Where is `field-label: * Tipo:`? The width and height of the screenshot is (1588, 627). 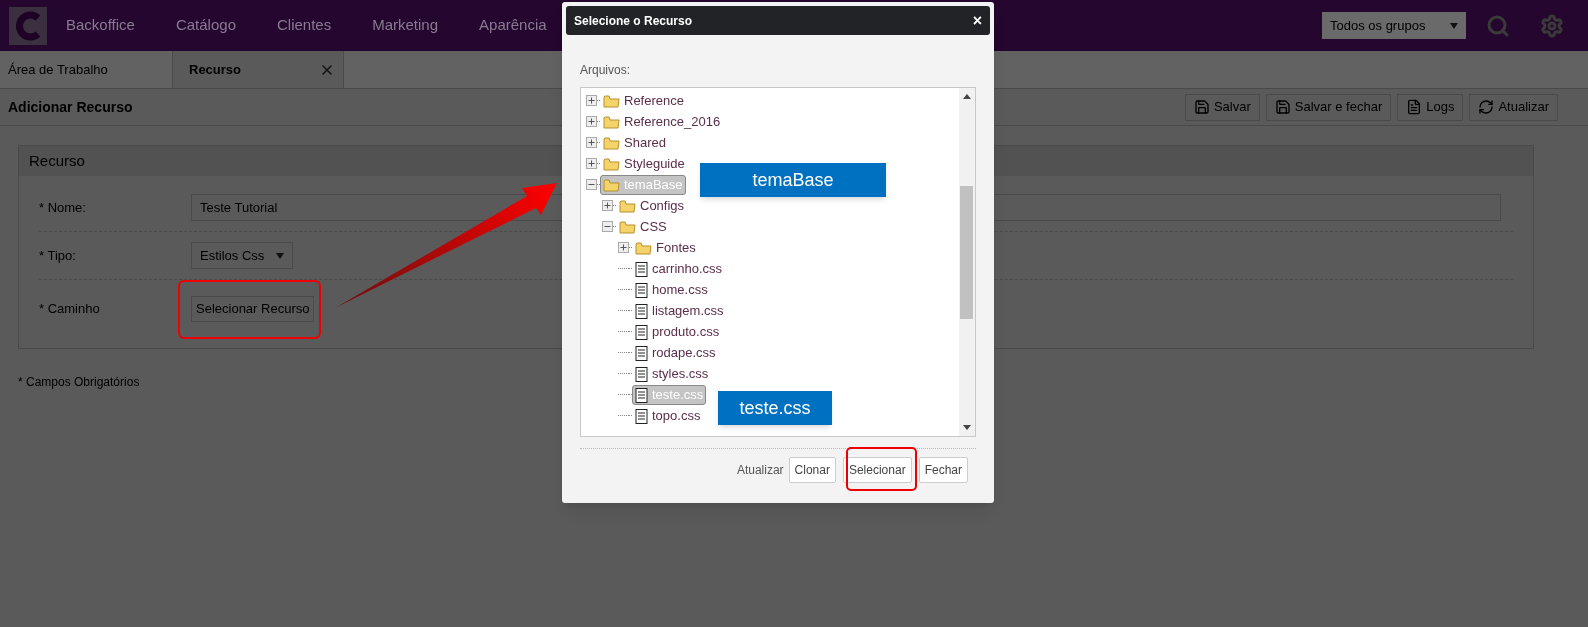 field-label: * Tipo: is located at coordinates (58, 255).